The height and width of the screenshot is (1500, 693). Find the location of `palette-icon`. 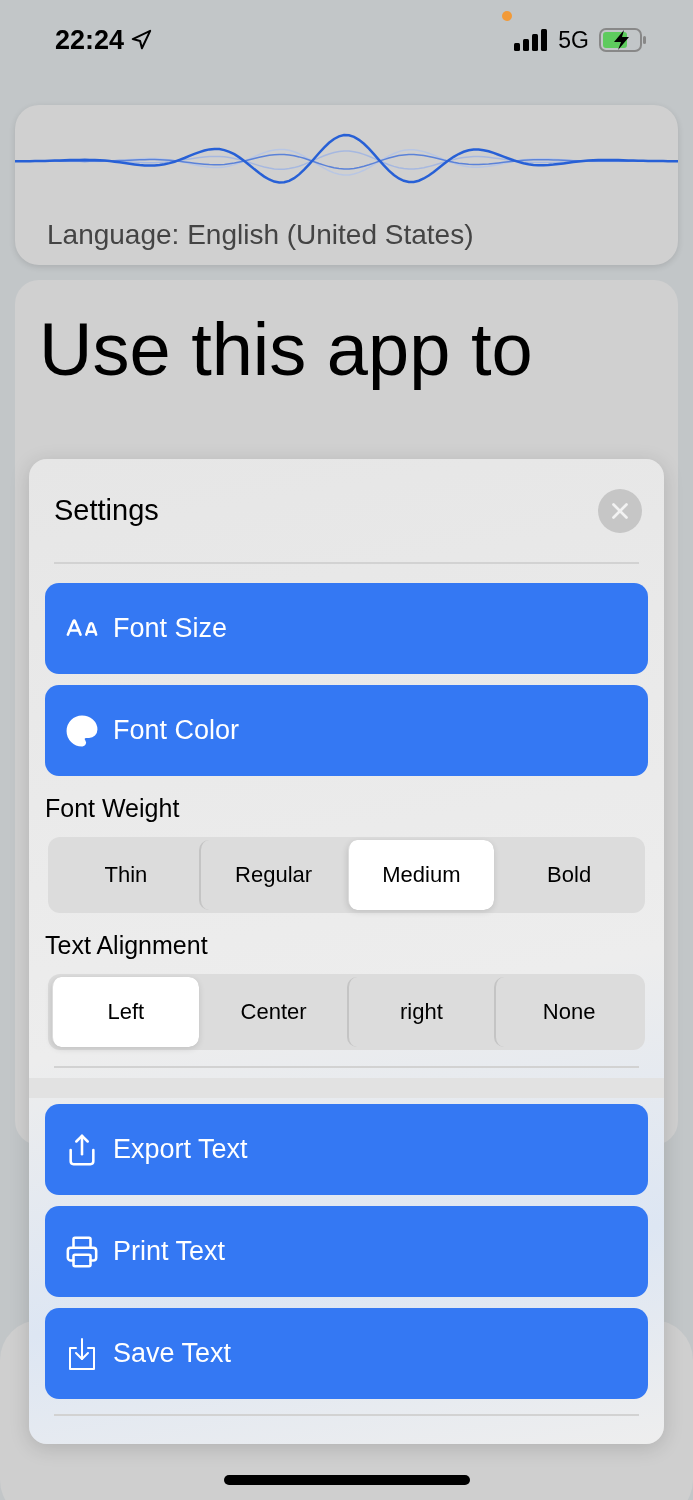

palette-icon is located at coordinates (82, 730).